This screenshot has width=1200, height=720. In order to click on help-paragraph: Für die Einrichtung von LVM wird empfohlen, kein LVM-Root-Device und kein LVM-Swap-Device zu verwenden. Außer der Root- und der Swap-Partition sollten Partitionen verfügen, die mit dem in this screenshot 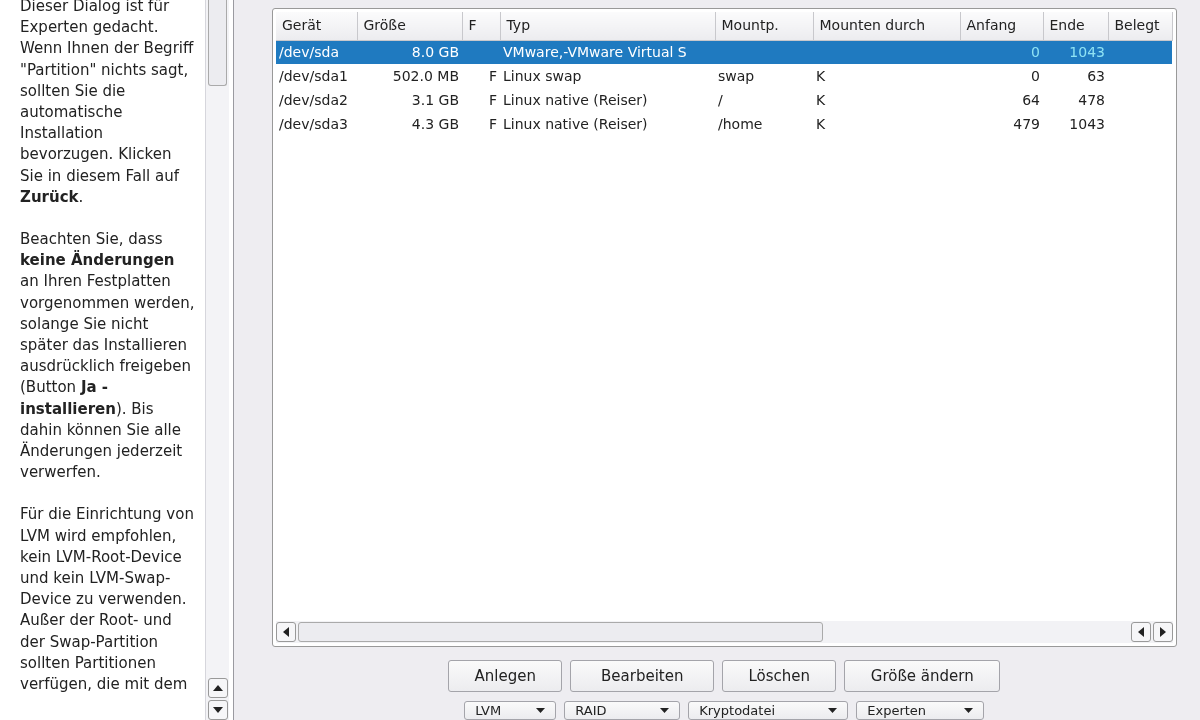, I will do `click(107, 600)`.